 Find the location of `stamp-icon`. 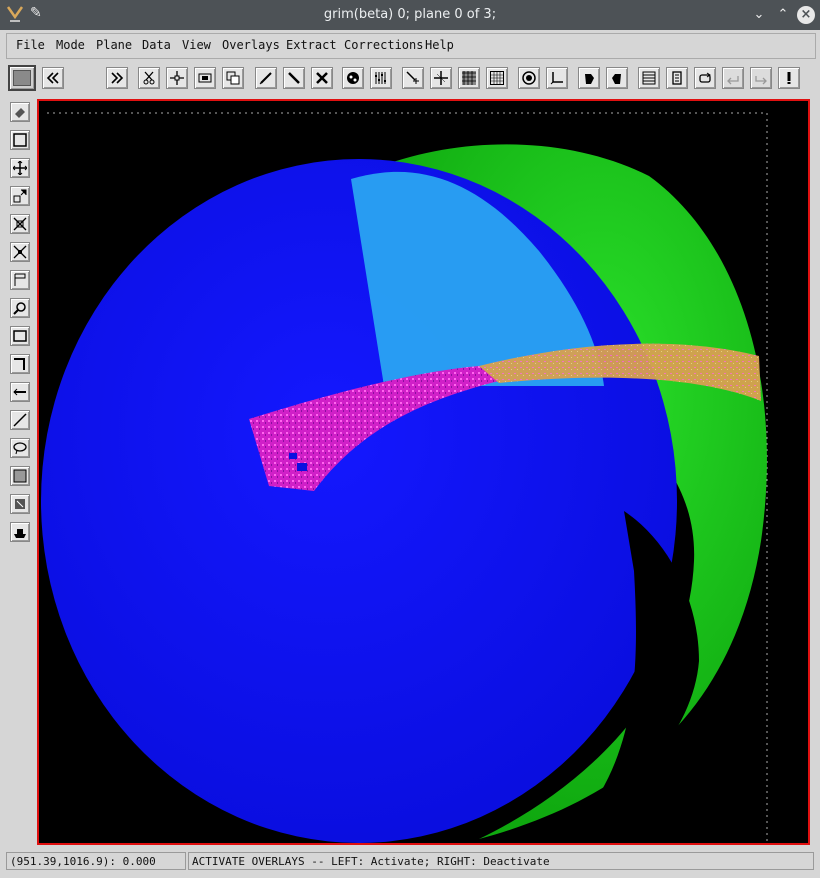

stamp-icon is located at coordinates (20, 504).